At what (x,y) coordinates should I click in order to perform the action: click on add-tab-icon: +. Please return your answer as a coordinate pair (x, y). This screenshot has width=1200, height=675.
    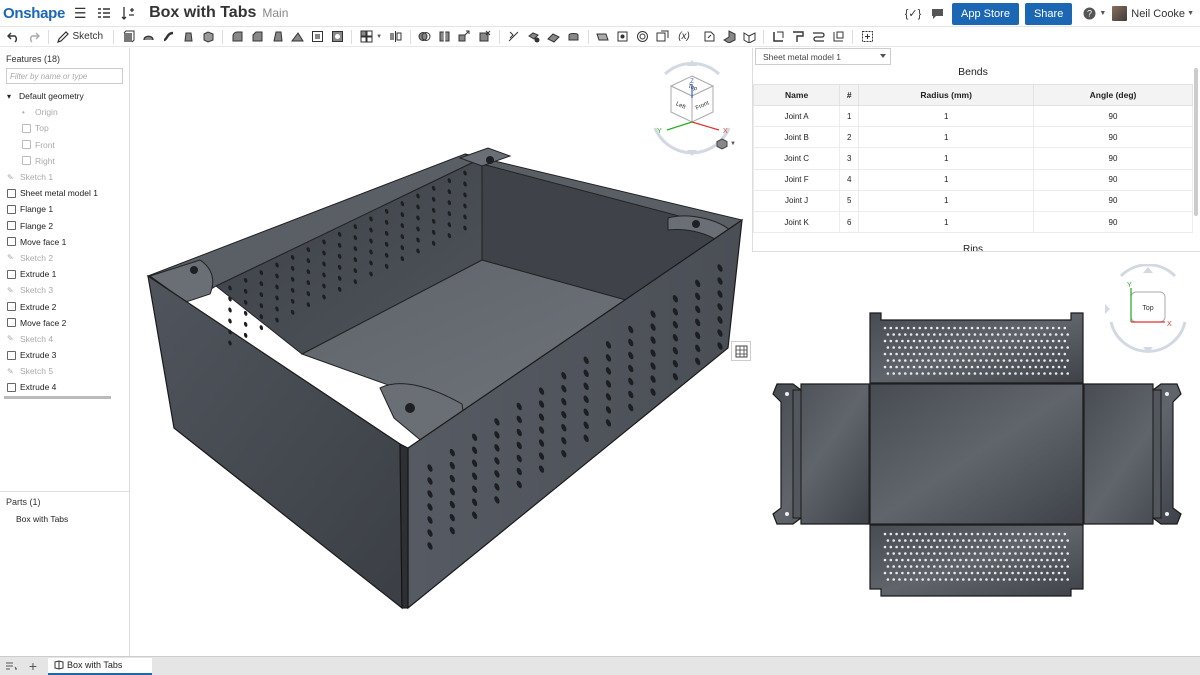
    Looking at the image, I should click on (33, 666).